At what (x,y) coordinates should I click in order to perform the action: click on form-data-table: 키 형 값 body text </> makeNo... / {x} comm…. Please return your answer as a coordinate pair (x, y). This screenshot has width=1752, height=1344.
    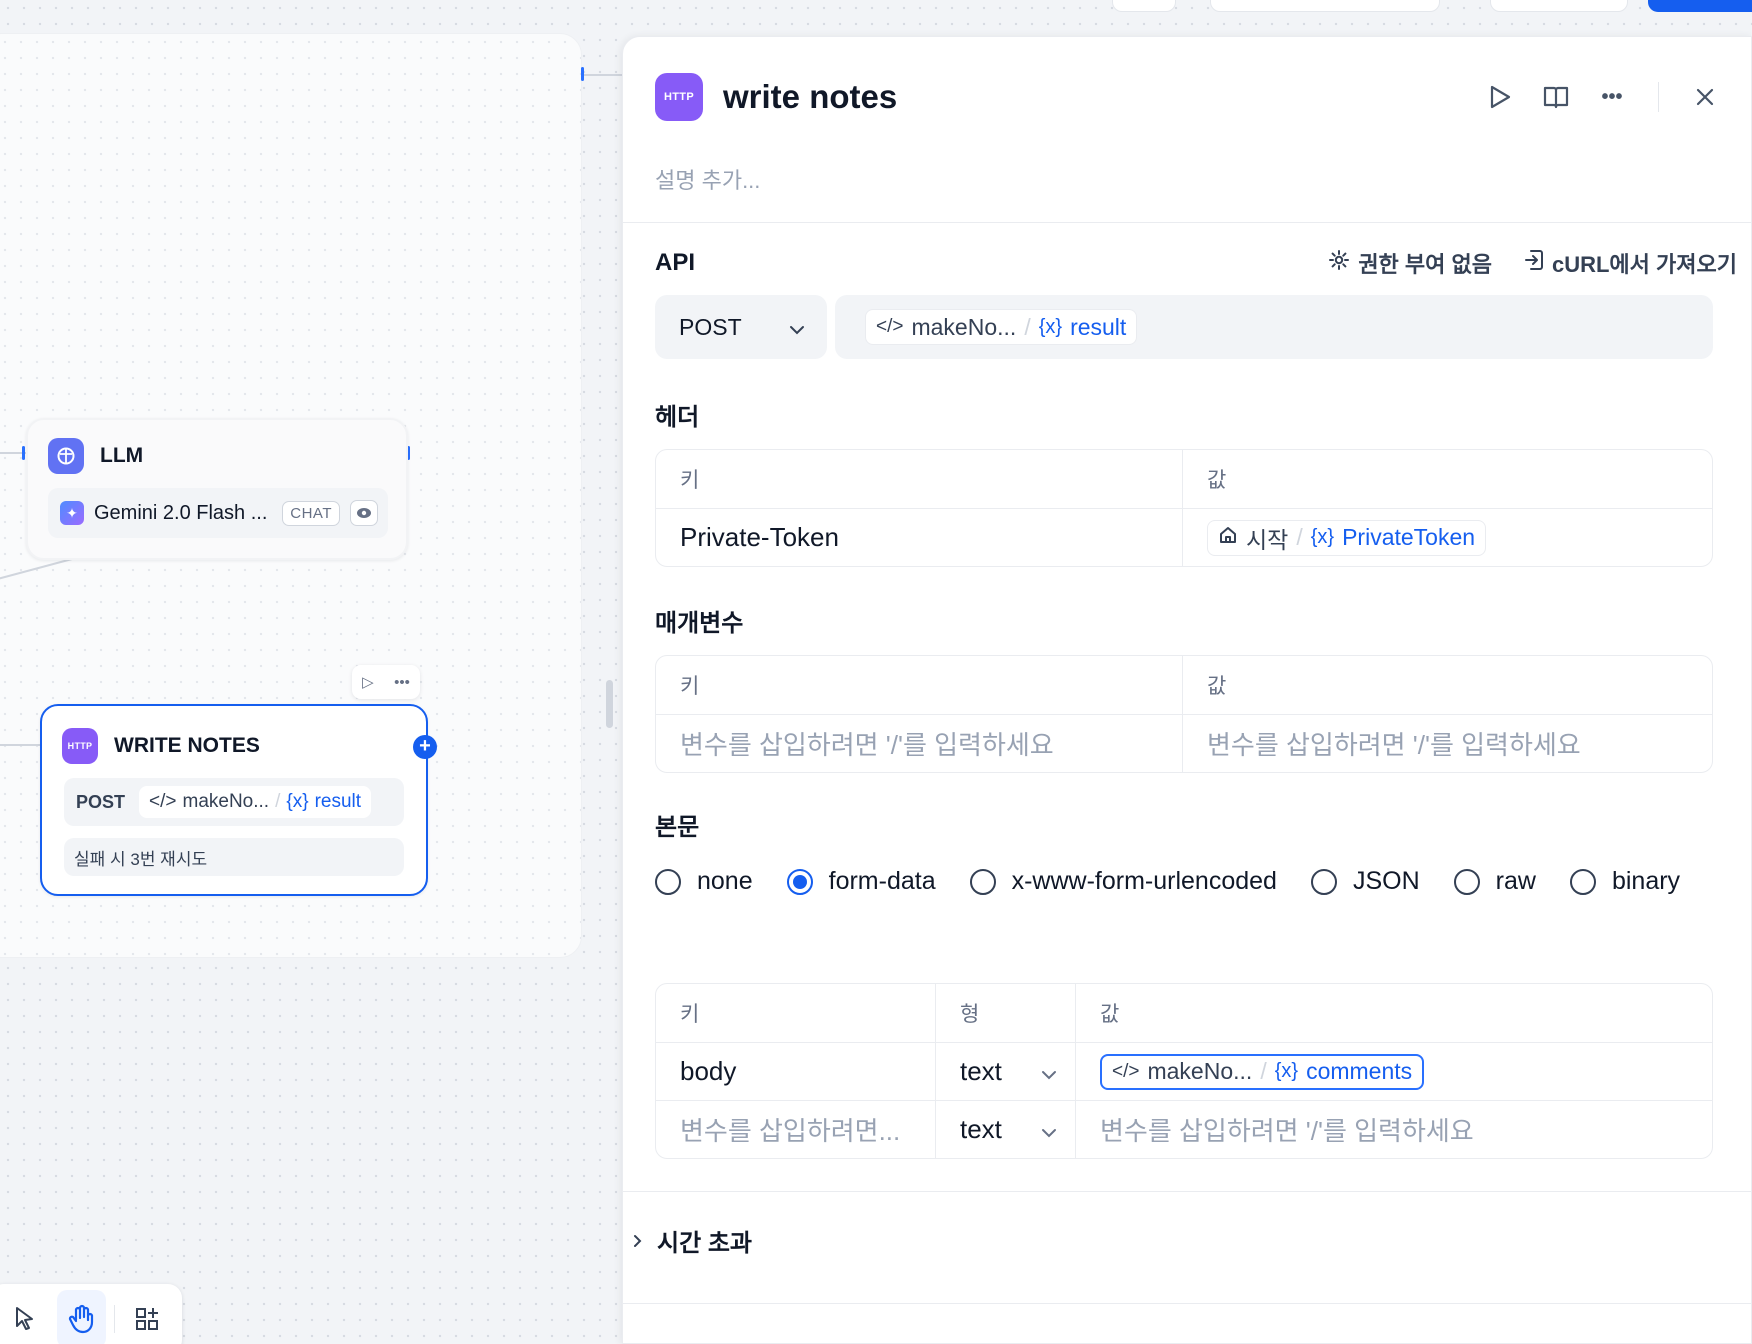
    Looking at the image, I should click on (1184, 1071).